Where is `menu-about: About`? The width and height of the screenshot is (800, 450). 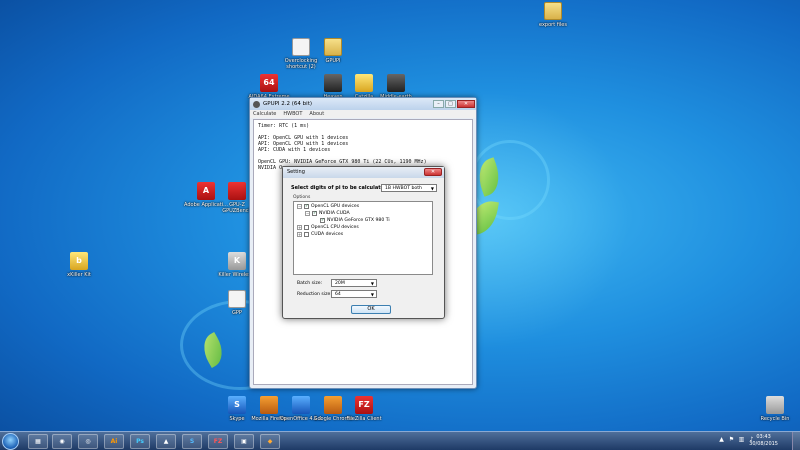
menu-about: About is located at coordinates (316, 114).